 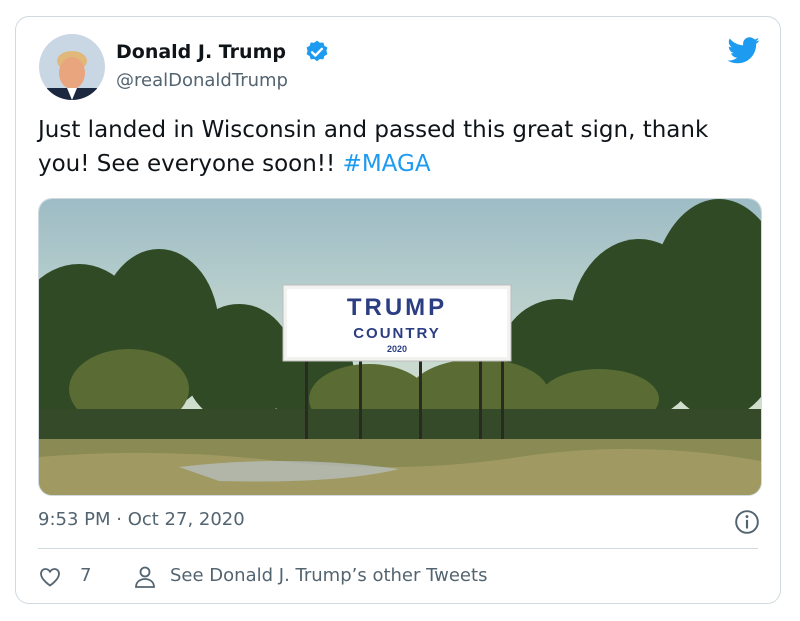 What do you see at coordinates (328, 575) in the screenshot?
I see `other-tweets-link: See Donald J. Trump’s other Tweets` at bounding box center [328, 575].